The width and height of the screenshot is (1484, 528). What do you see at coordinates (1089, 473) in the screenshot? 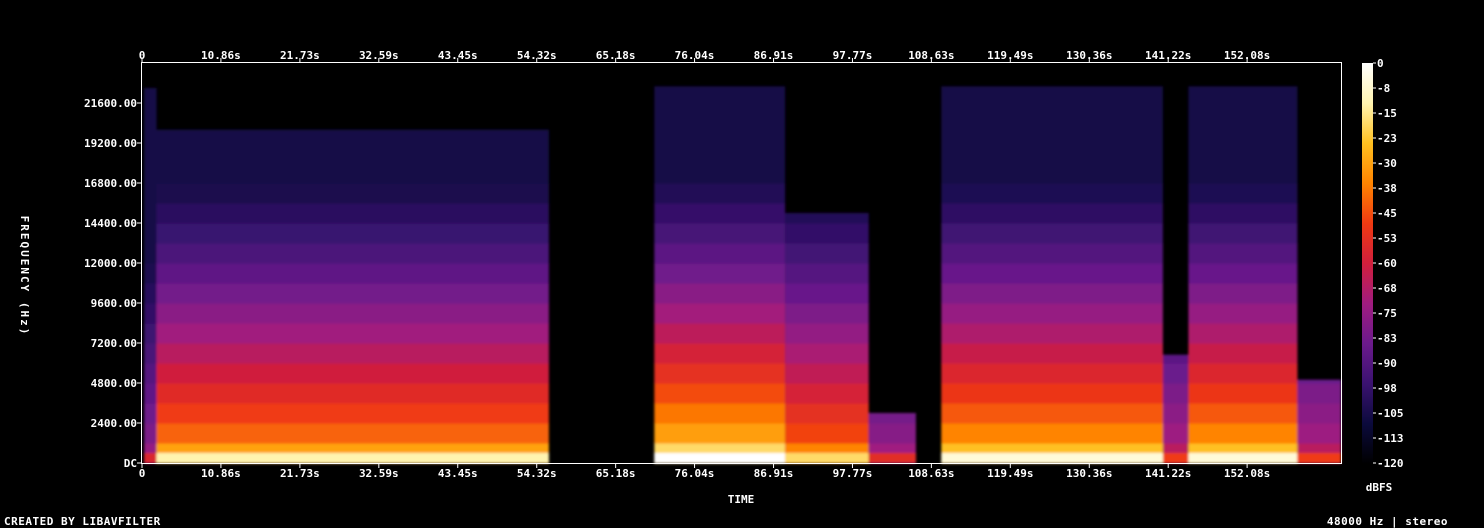
I see `x-tick-label: 130.36s` at bounding box center [1089, 473].